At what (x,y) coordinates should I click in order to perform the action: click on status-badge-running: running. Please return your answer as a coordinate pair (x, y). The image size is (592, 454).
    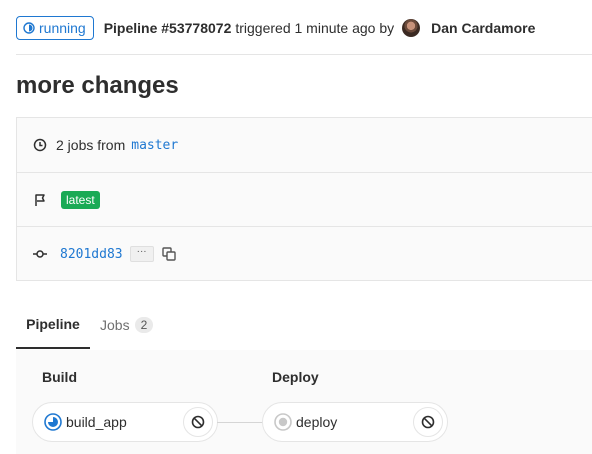
    Looking at the image, I should click on (55, 28).